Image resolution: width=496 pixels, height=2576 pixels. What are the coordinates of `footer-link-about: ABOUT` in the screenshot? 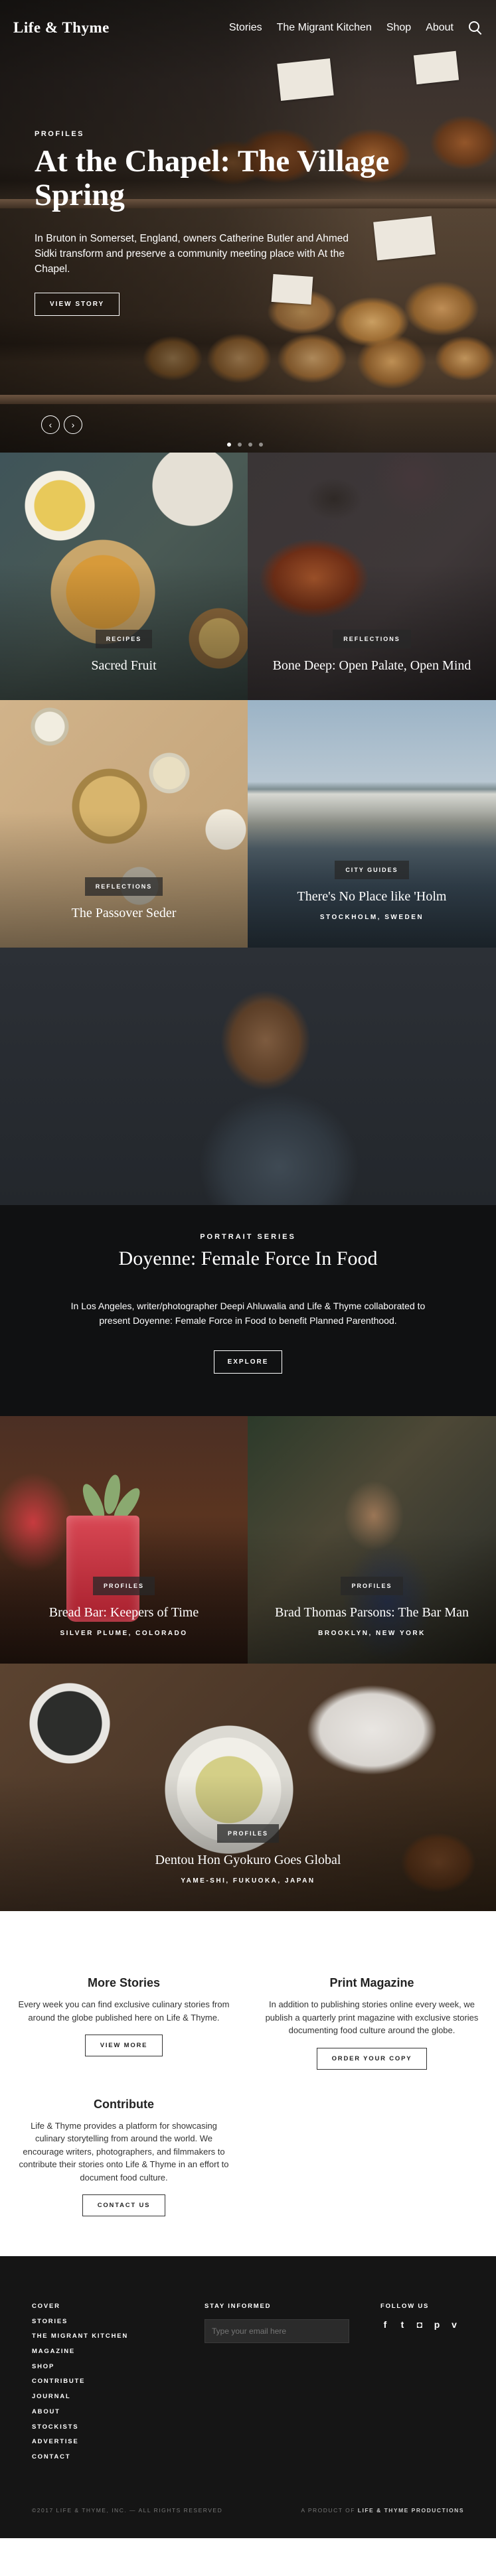 It's located at (119, 2411).